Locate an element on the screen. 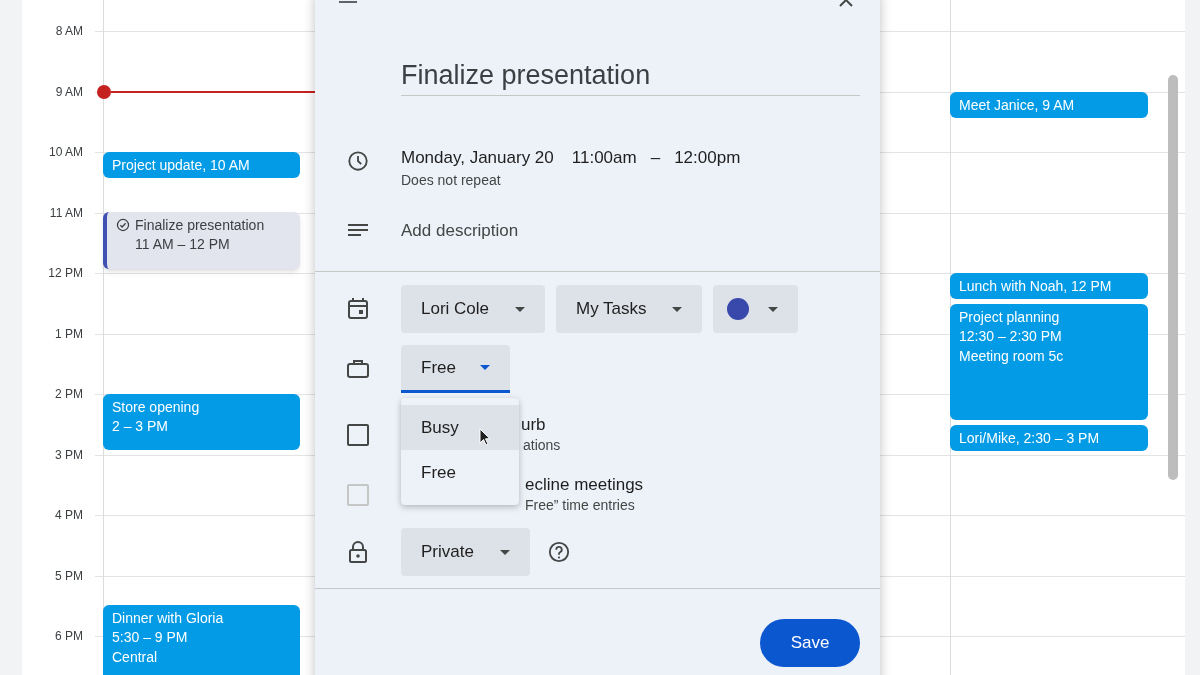 The width and height of the screenshot is (1200, 675). hour-label: 4 PM is located at coordinates (69, 515).